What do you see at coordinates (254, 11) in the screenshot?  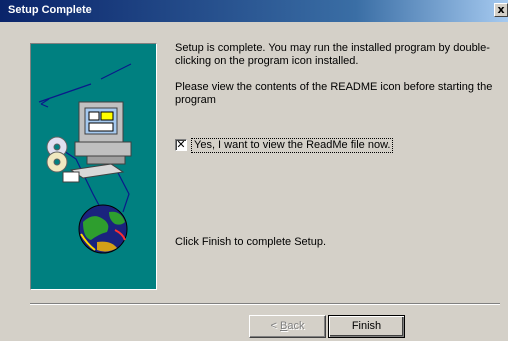 I see `title-bar: Setup Complete x` at bounding box center [254, 11].